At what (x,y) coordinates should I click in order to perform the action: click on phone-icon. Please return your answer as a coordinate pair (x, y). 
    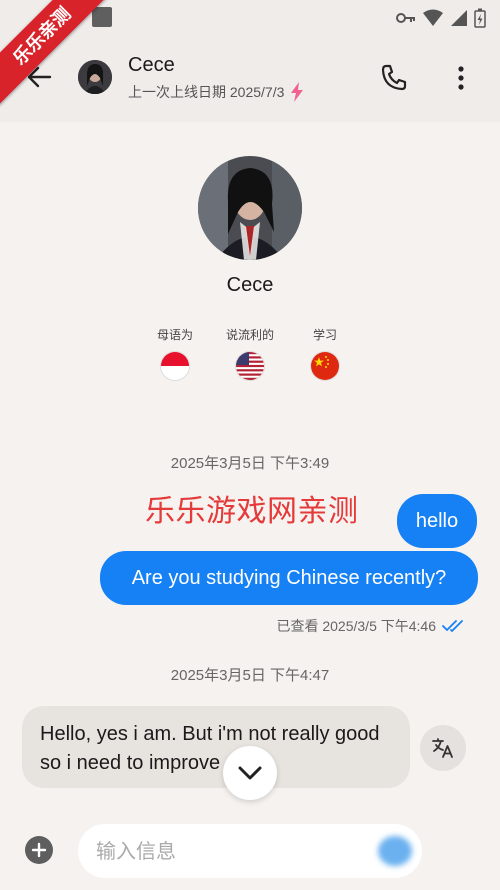
    Looking at the image, I should click on (394, 77).